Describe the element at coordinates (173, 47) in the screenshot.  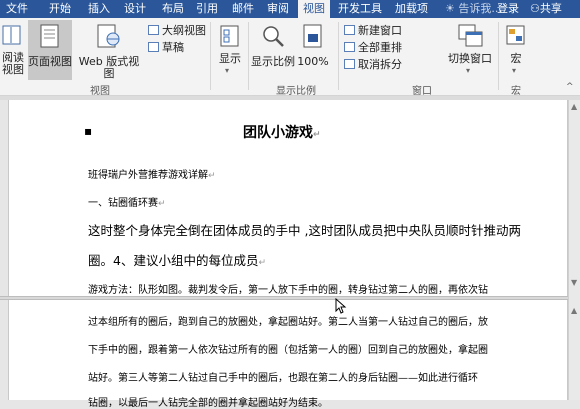
I see `draft-label: 草稿` at that location.